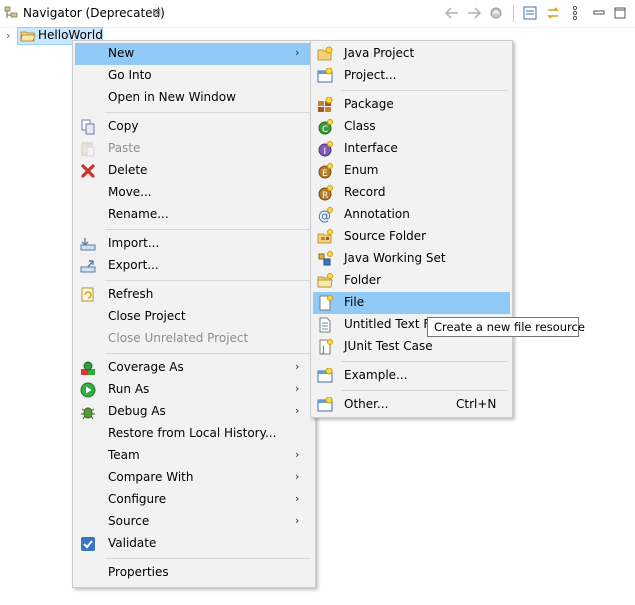 This screenshot has width=635, height=605. What do you see at coordinates (194, 390) in the screenshot?
I see `menu-item-run-as: Run As ›` at bounding box center [194, 390].